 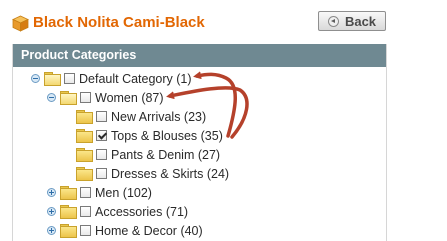 I want to click on product-box-icon, so click(x=20, y=23).